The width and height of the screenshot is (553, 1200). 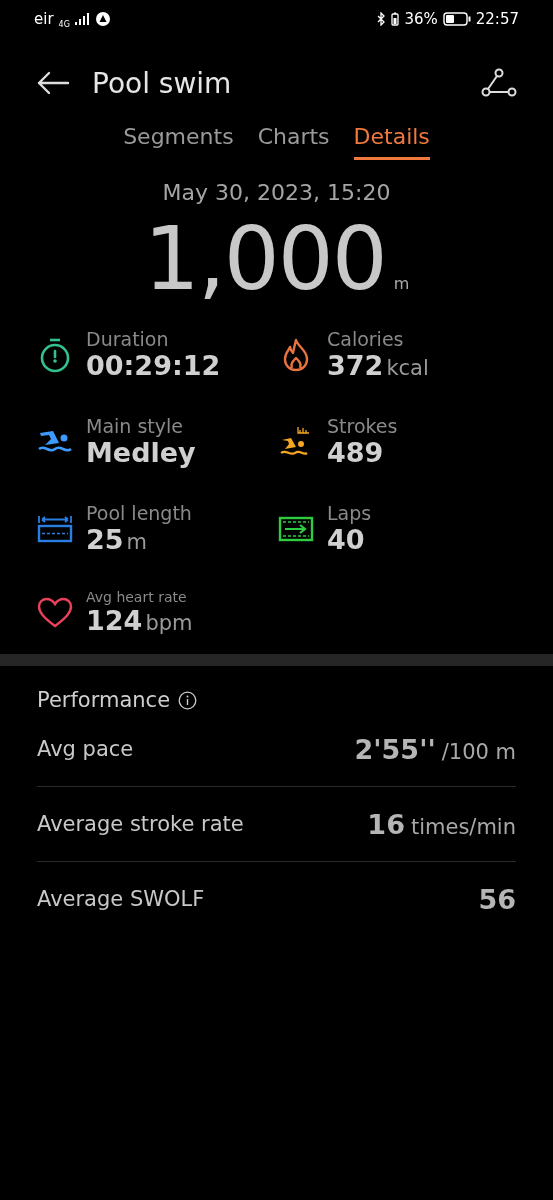 What do you see at coordinates (386, 824) in the screenshot?
I see `stat-value: 16` at bounding box center [386, 824].